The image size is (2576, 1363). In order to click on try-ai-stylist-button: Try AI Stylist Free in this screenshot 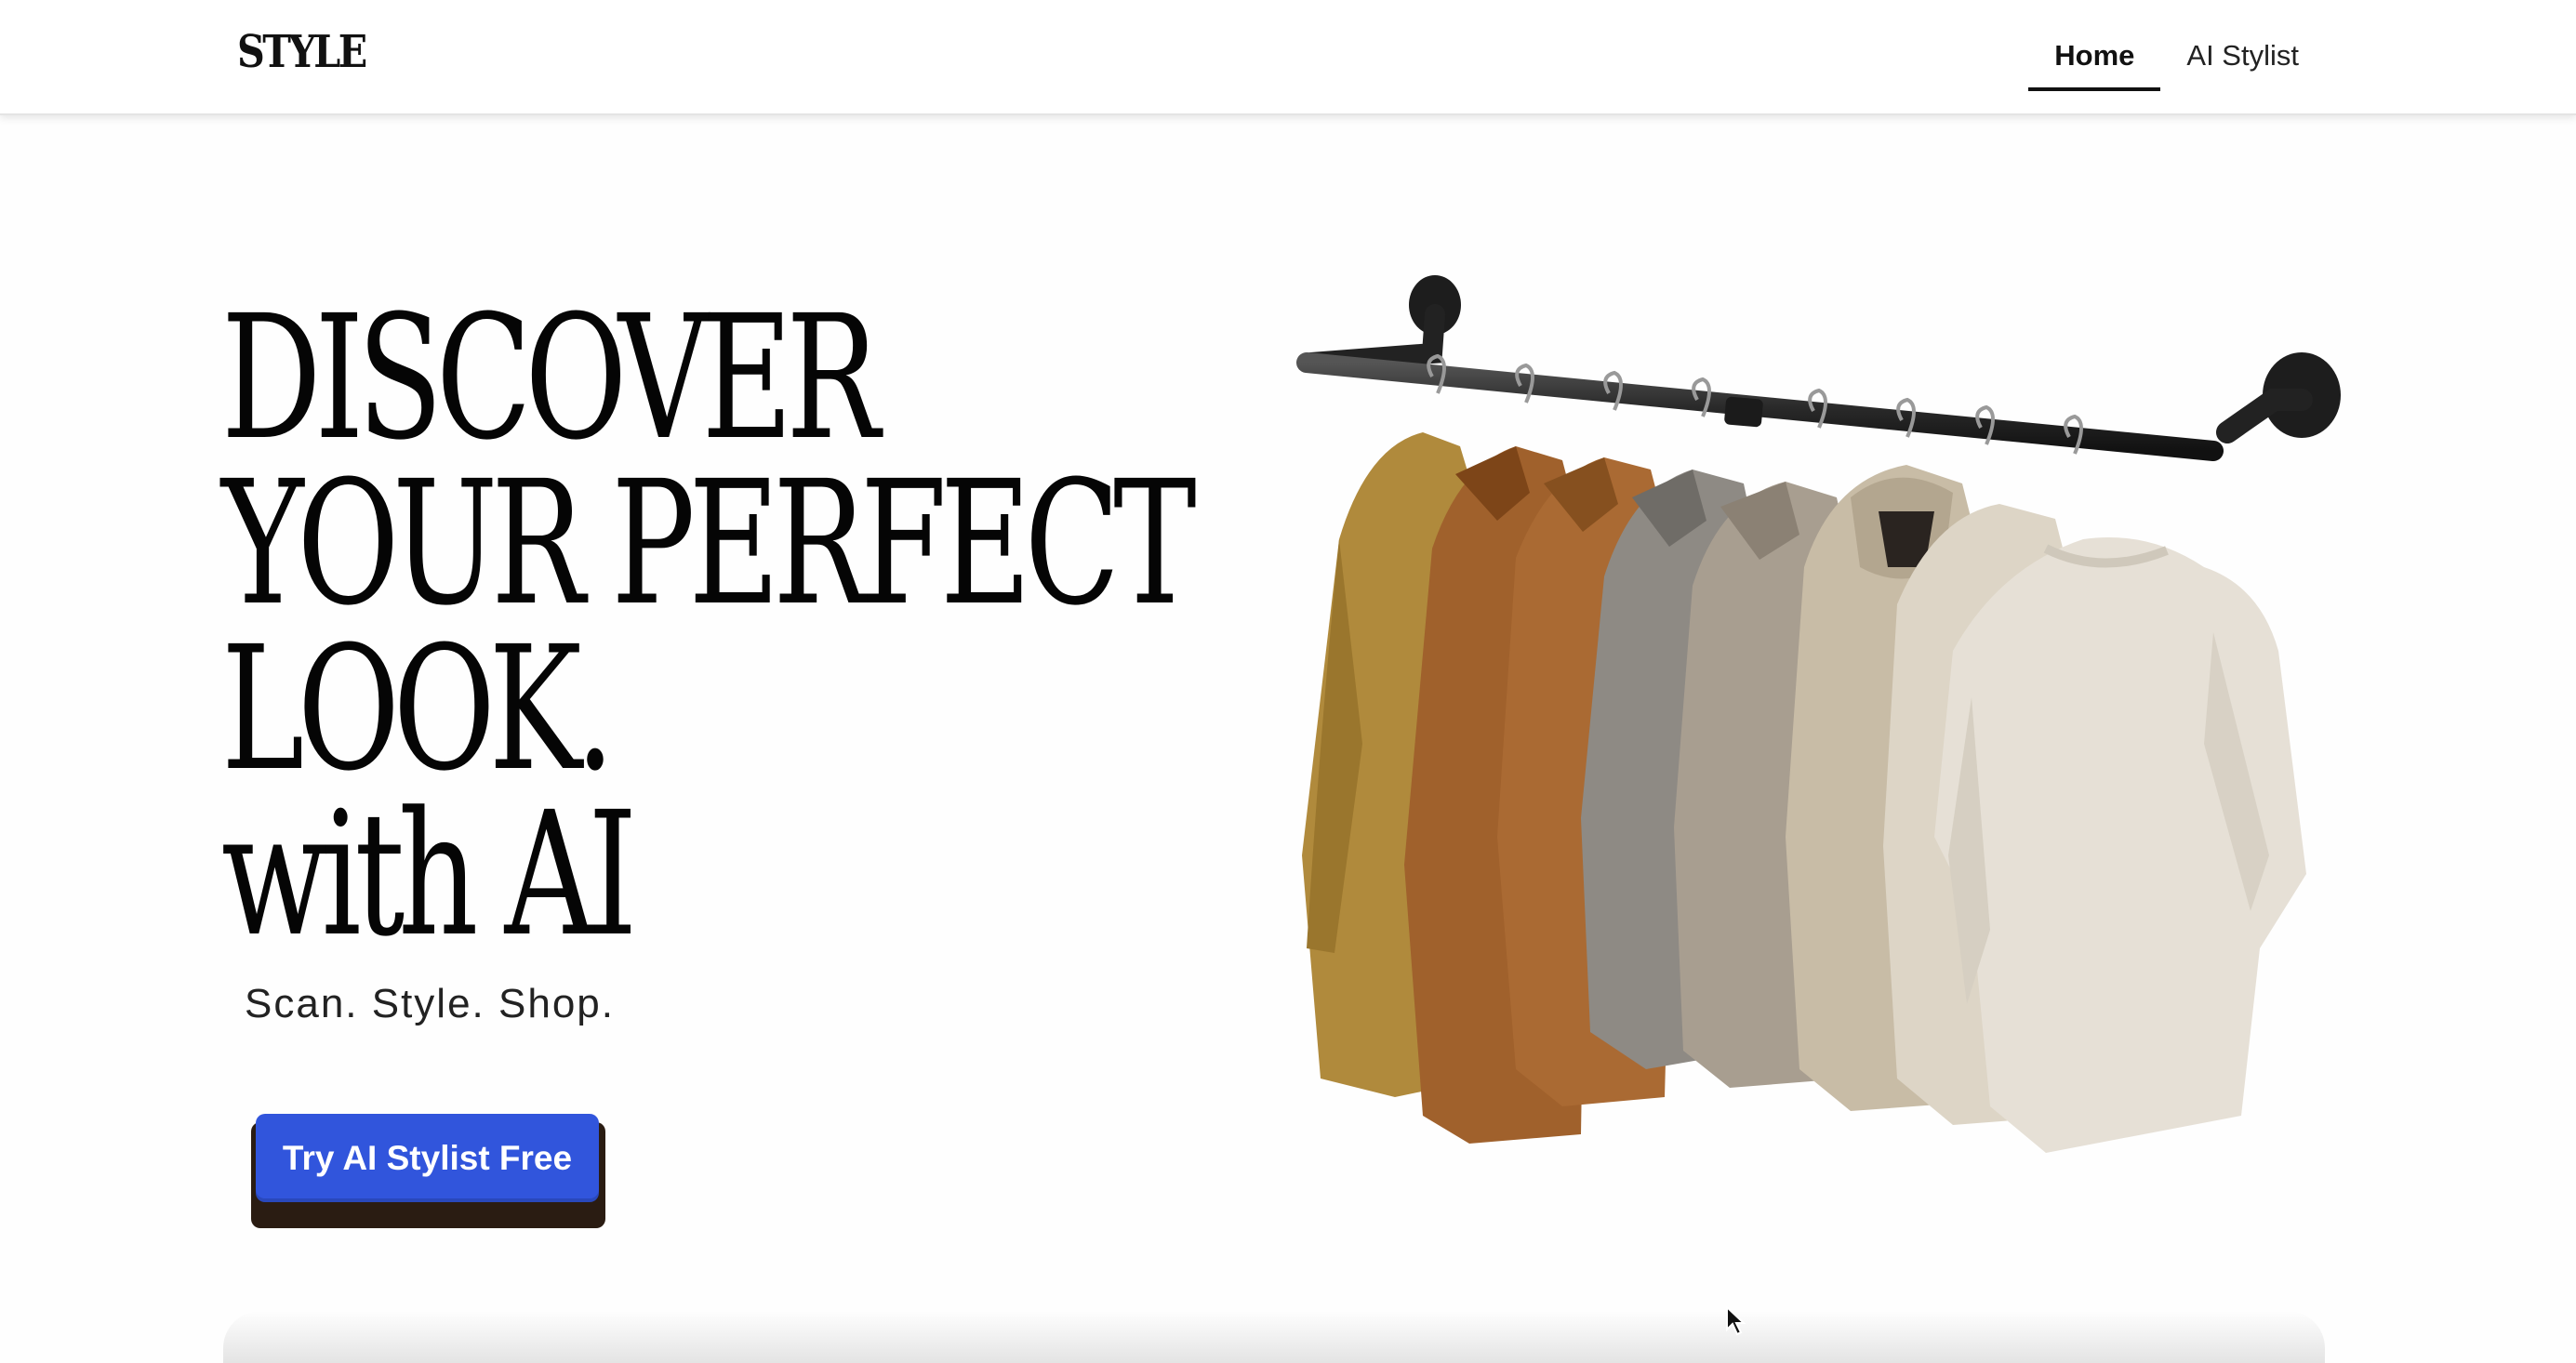, I will do `click(427, 1158)`.